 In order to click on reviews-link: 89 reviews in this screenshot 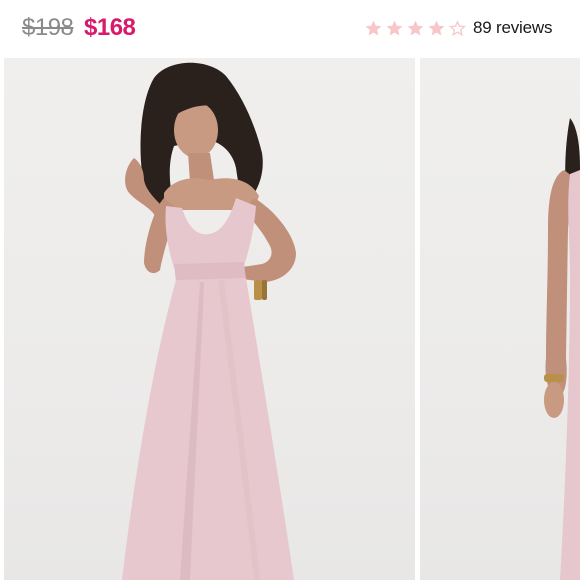, I will do `click(512, 28)`.